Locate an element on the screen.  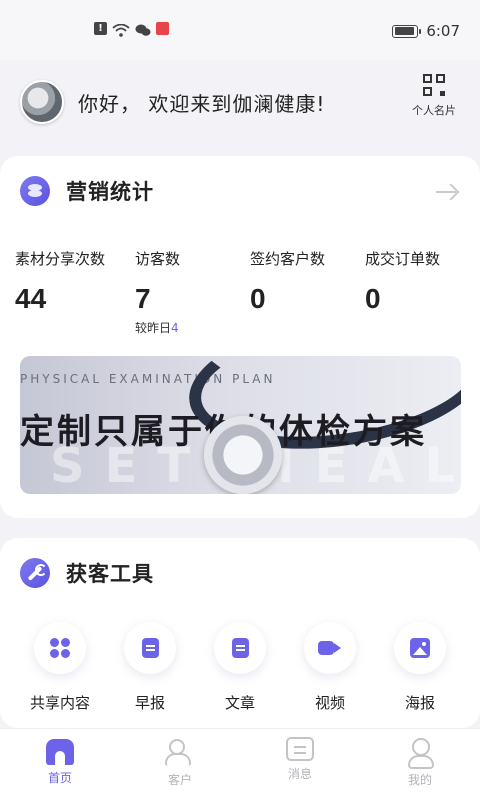
stethoscope-icon is located at coordinates (243, 455).